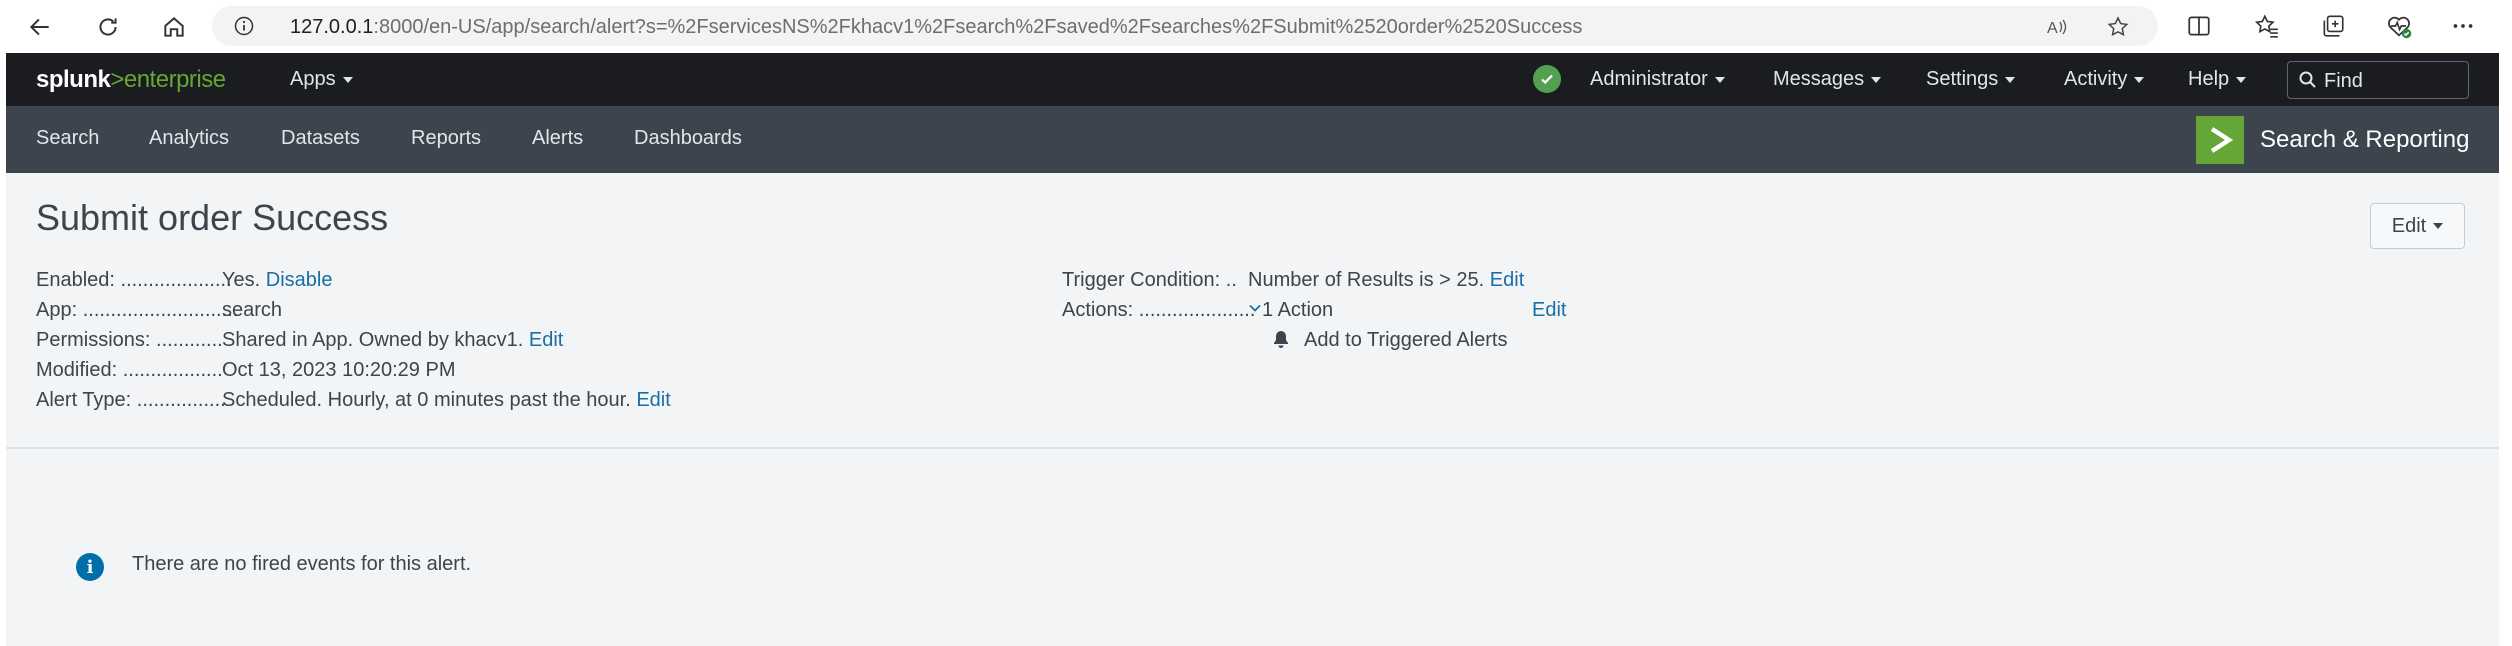 The height and width of the screenshot is (646, 2512). Describe the element at coordinates (2399, 26) in the screenshot. I see `browser-essentials-icon` at that location.